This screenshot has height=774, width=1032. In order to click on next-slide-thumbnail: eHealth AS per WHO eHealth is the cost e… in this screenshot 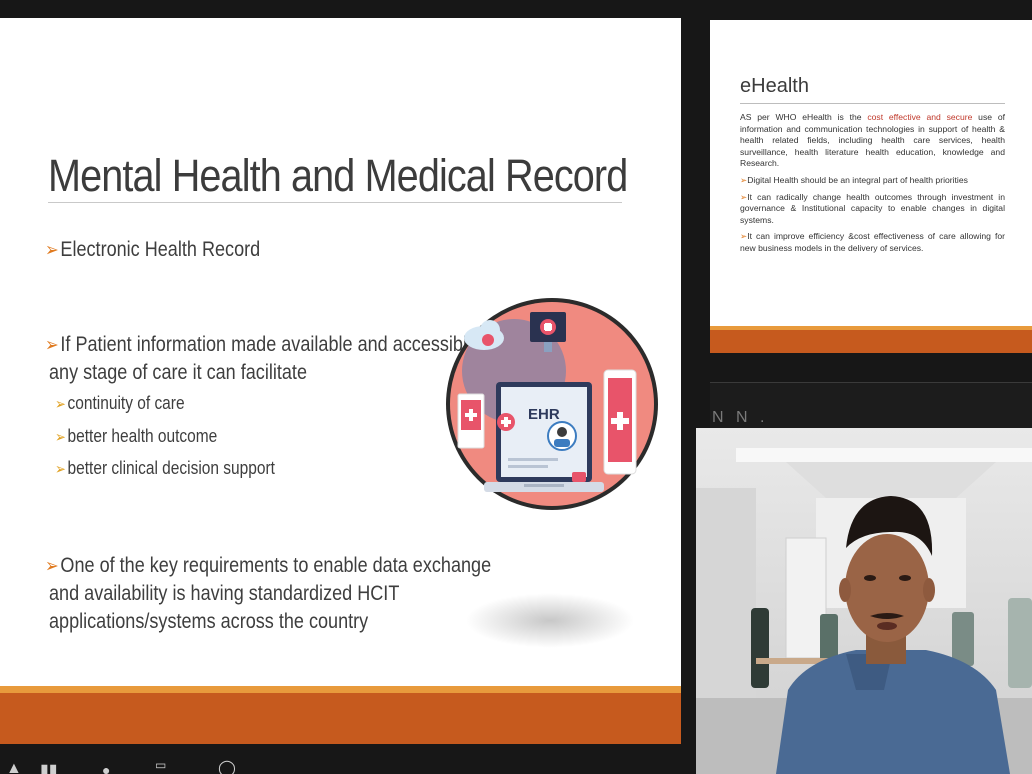, I will do `click(871, 186)`.